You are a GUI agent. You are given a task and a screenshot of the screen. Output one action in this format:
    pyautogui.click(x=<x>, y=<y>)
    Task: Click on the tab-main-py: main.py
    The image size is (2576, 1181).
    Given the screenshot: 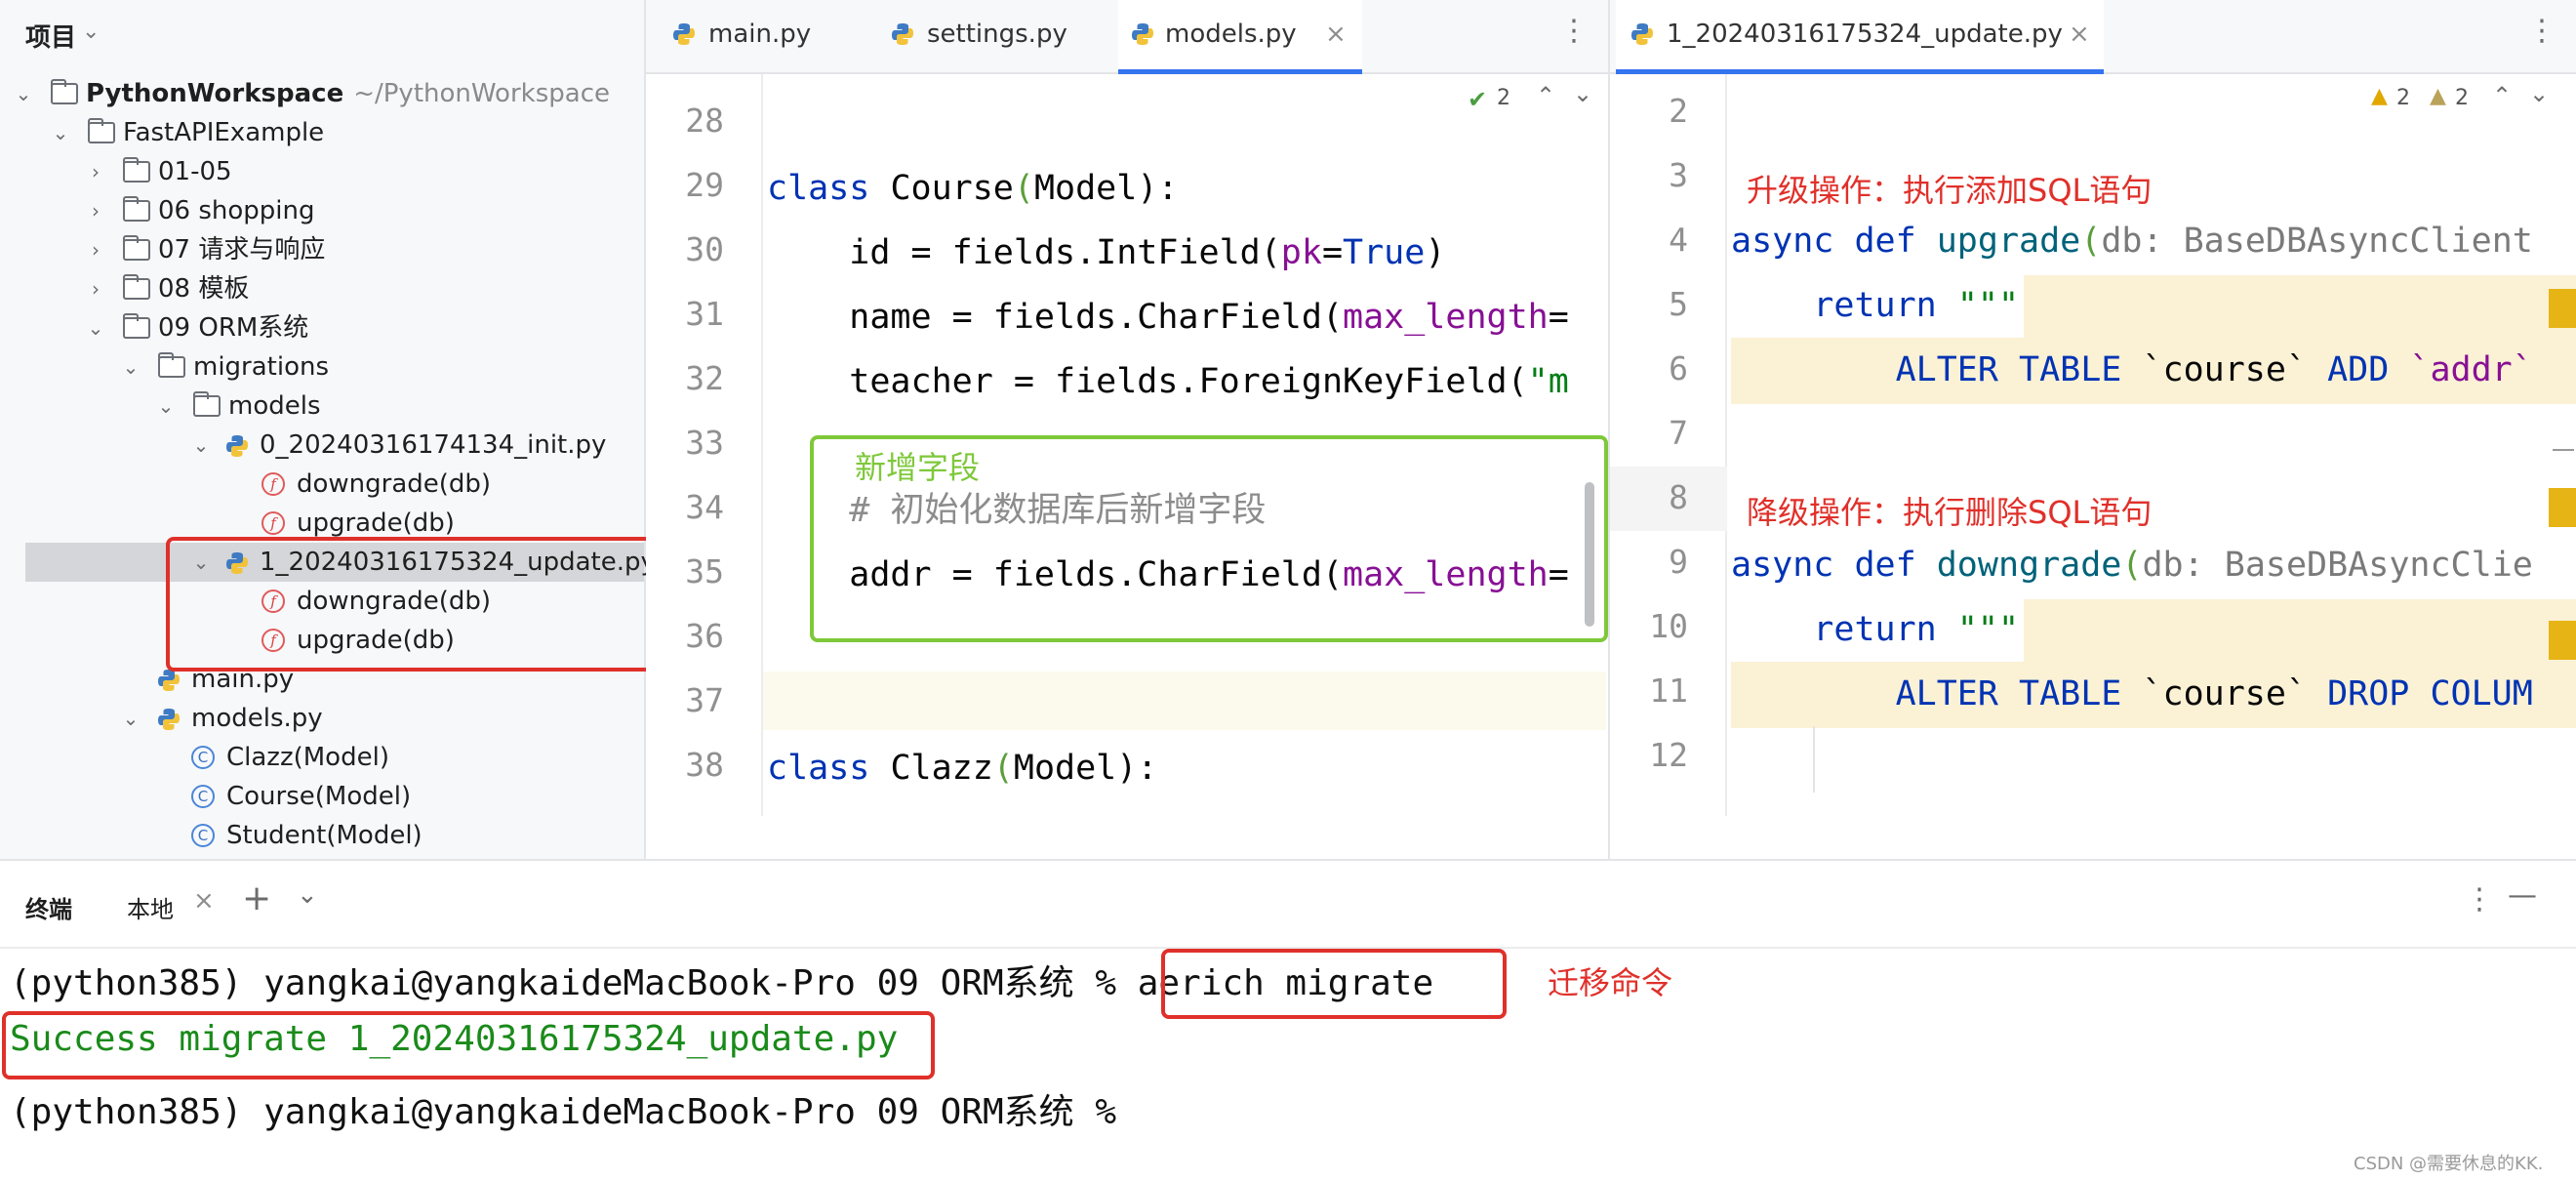 What is the action you would take?
    pyautogui.click(x=772, y=36)
    